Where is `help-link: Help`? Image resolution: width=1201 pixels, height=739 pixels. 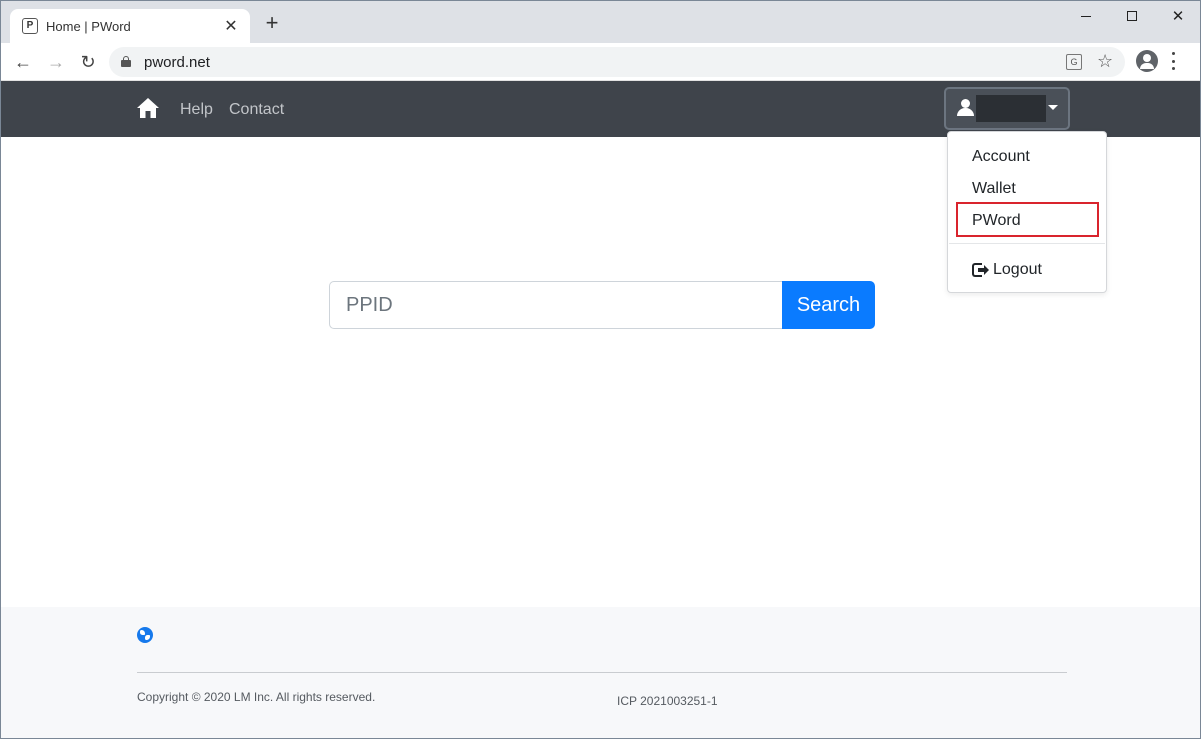 help-link: Help is located at coordinates (196, 110).